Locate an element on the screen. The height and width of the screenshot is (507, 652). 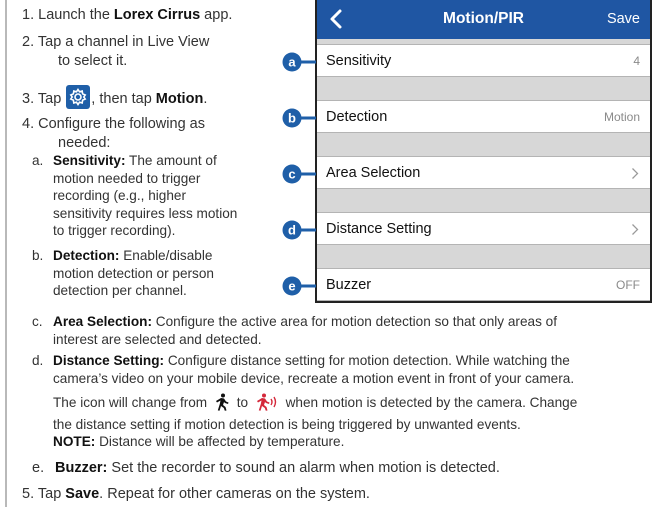
screen-title: Motion/PIR is located at coordinates (483, 18).